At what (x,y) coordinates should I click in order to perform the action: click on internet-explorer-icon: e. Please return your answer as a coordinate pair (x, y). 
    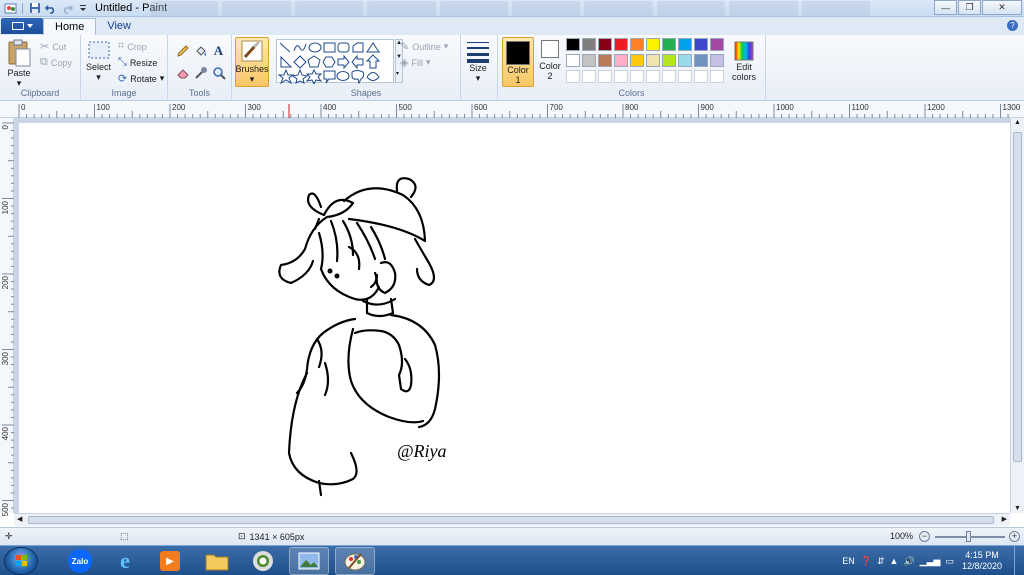
    Looking at the image, I should click on (125, 561).